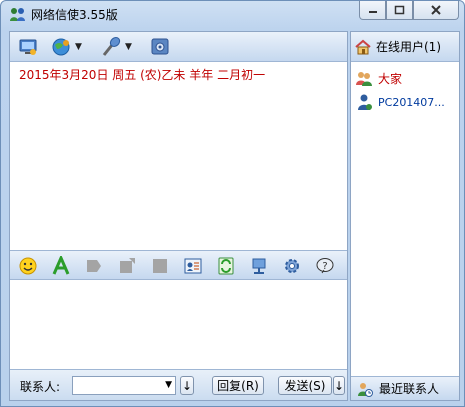 The image size is (465, 407). Describe the element at coordinates (409, 389) in the screenshot. I see `recent-contacts-label: 最近联系人` at that location.